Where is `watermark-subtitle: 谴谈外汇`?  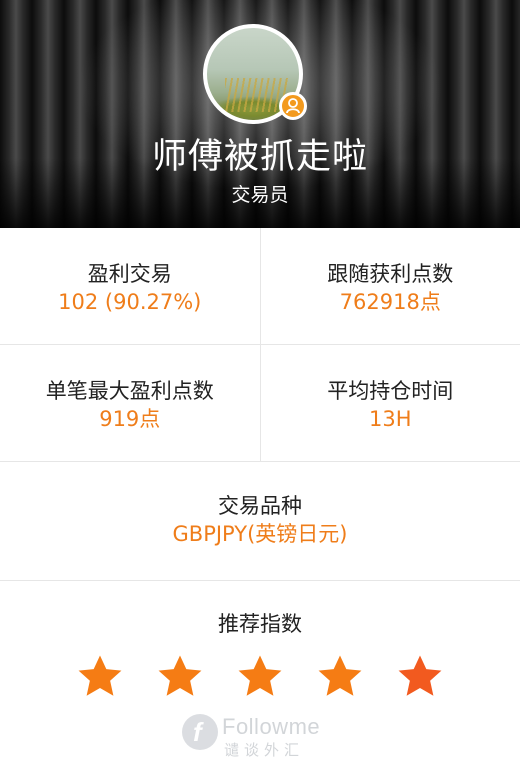 watermark-subtitle: 谴谈外汇 is located at coordinates (264, 750).